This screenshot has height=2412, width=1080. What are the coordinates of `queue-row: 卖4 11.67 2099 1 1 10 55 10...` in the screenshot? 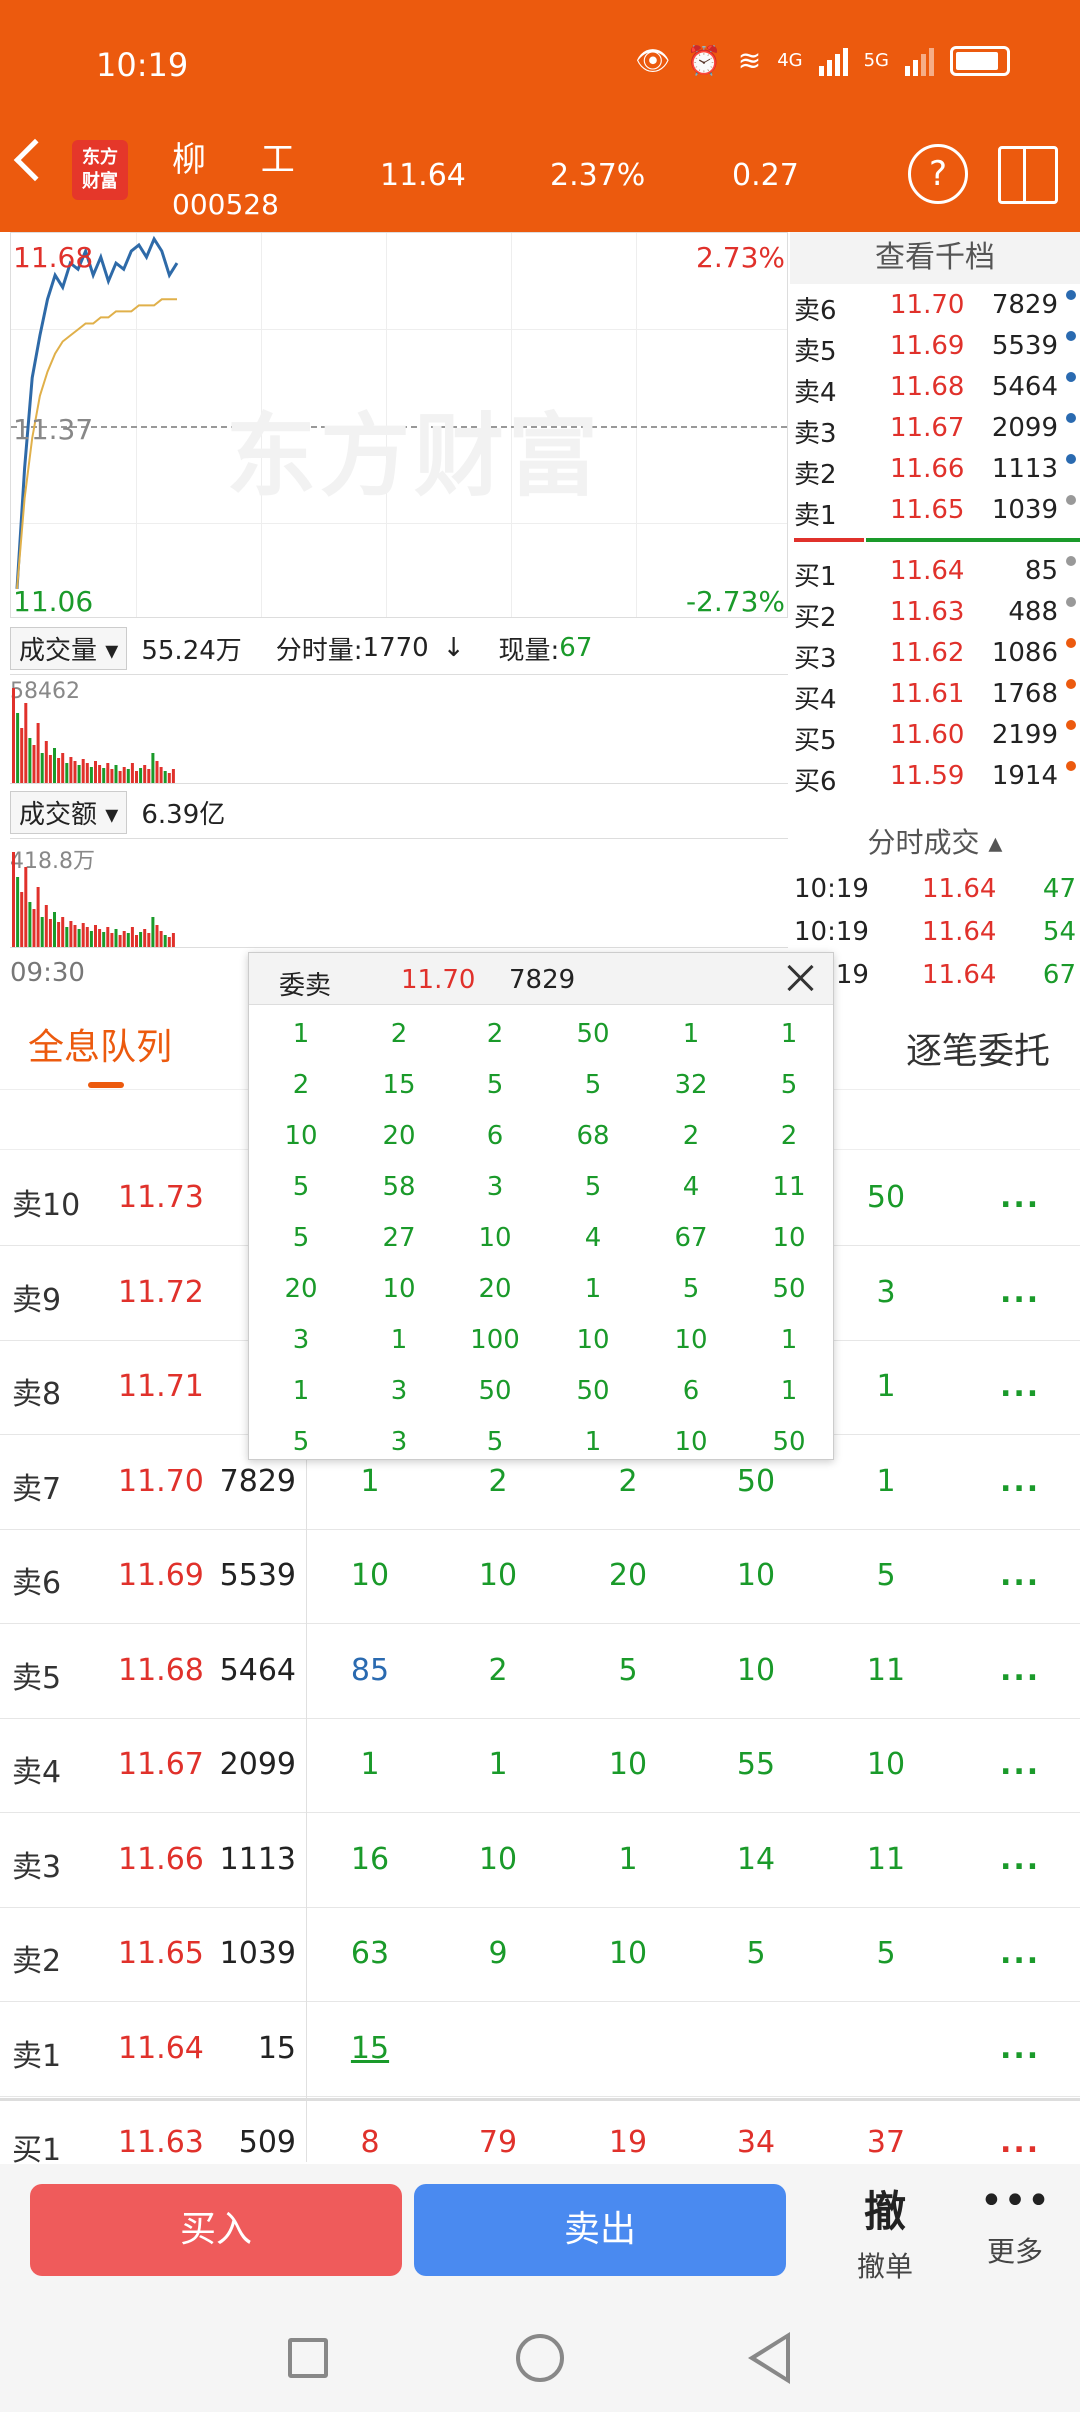 It's located at (540, 1766).